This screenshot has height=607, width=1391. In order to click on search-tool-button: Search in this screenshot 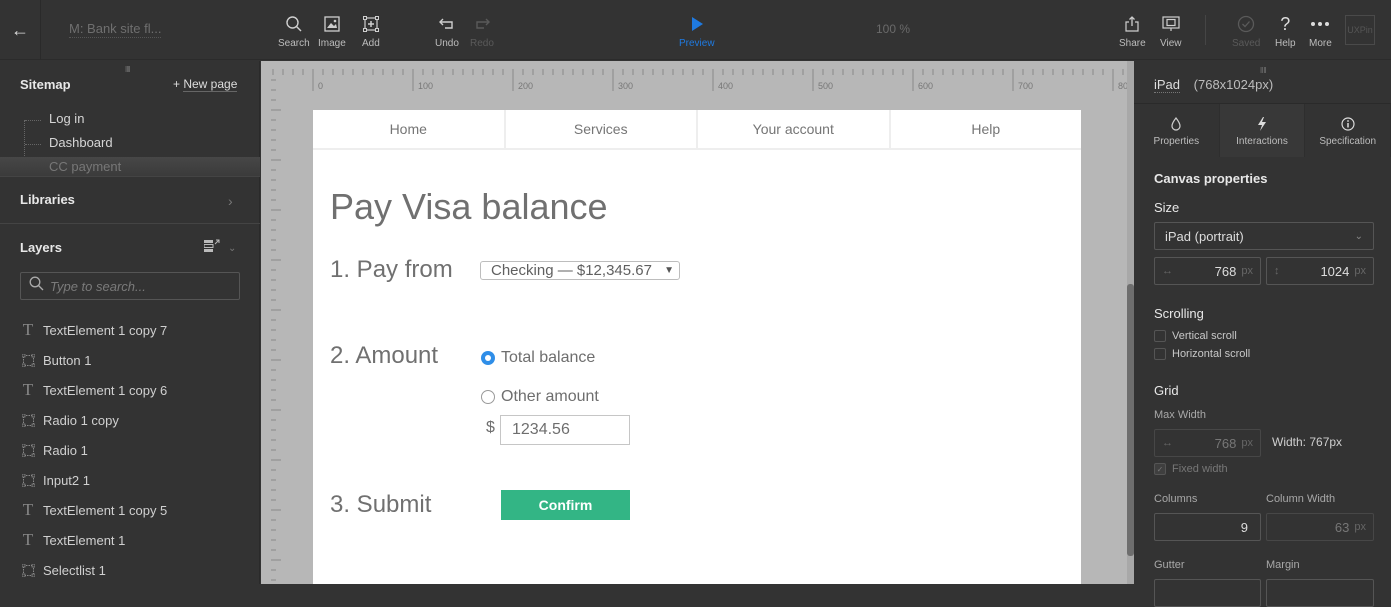, I will do `click(294, 31)`.